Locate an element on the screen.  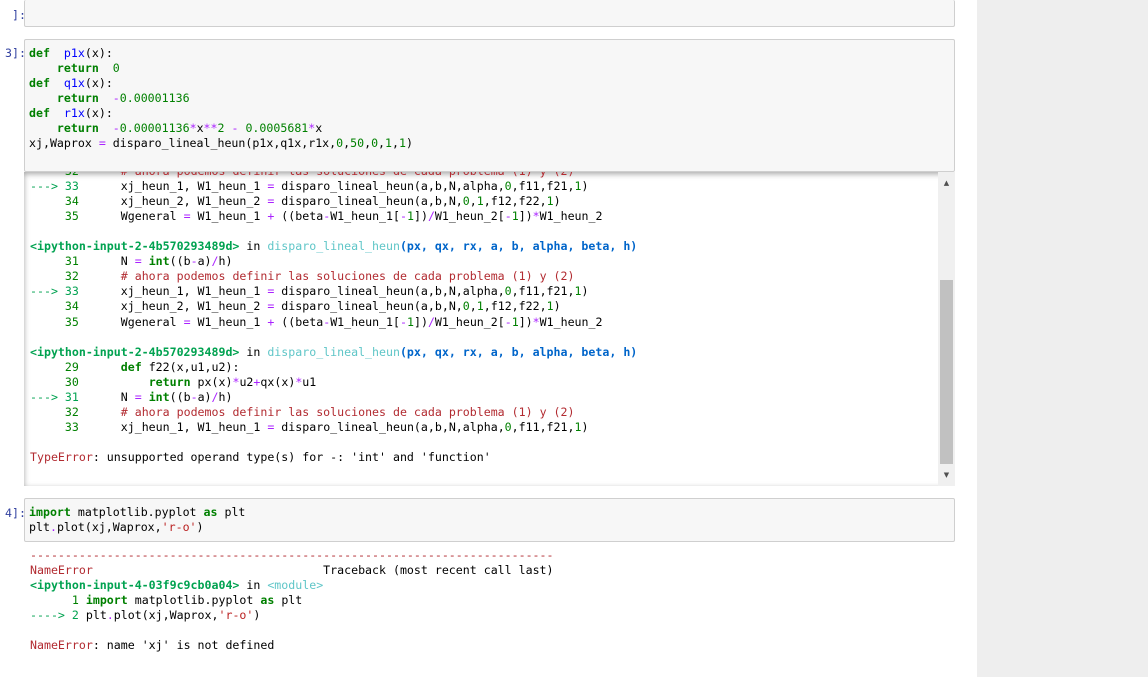
code-line: def p1x(x): is located at coordinates (71, 53).